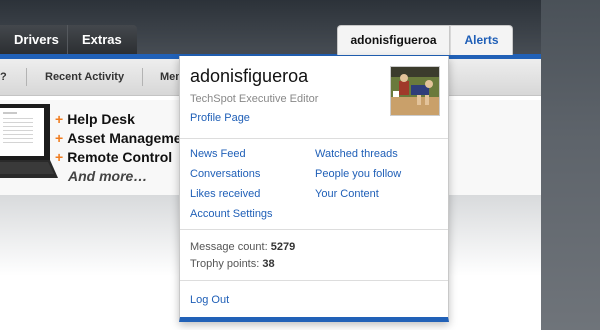 Image resolution: width=600 pixels, height=330 pixels. What do you see at coordinates (254, 99) in the screenshot?
I see `user-title: TechSpot Executive Editor` at bounding box center [254, 99].